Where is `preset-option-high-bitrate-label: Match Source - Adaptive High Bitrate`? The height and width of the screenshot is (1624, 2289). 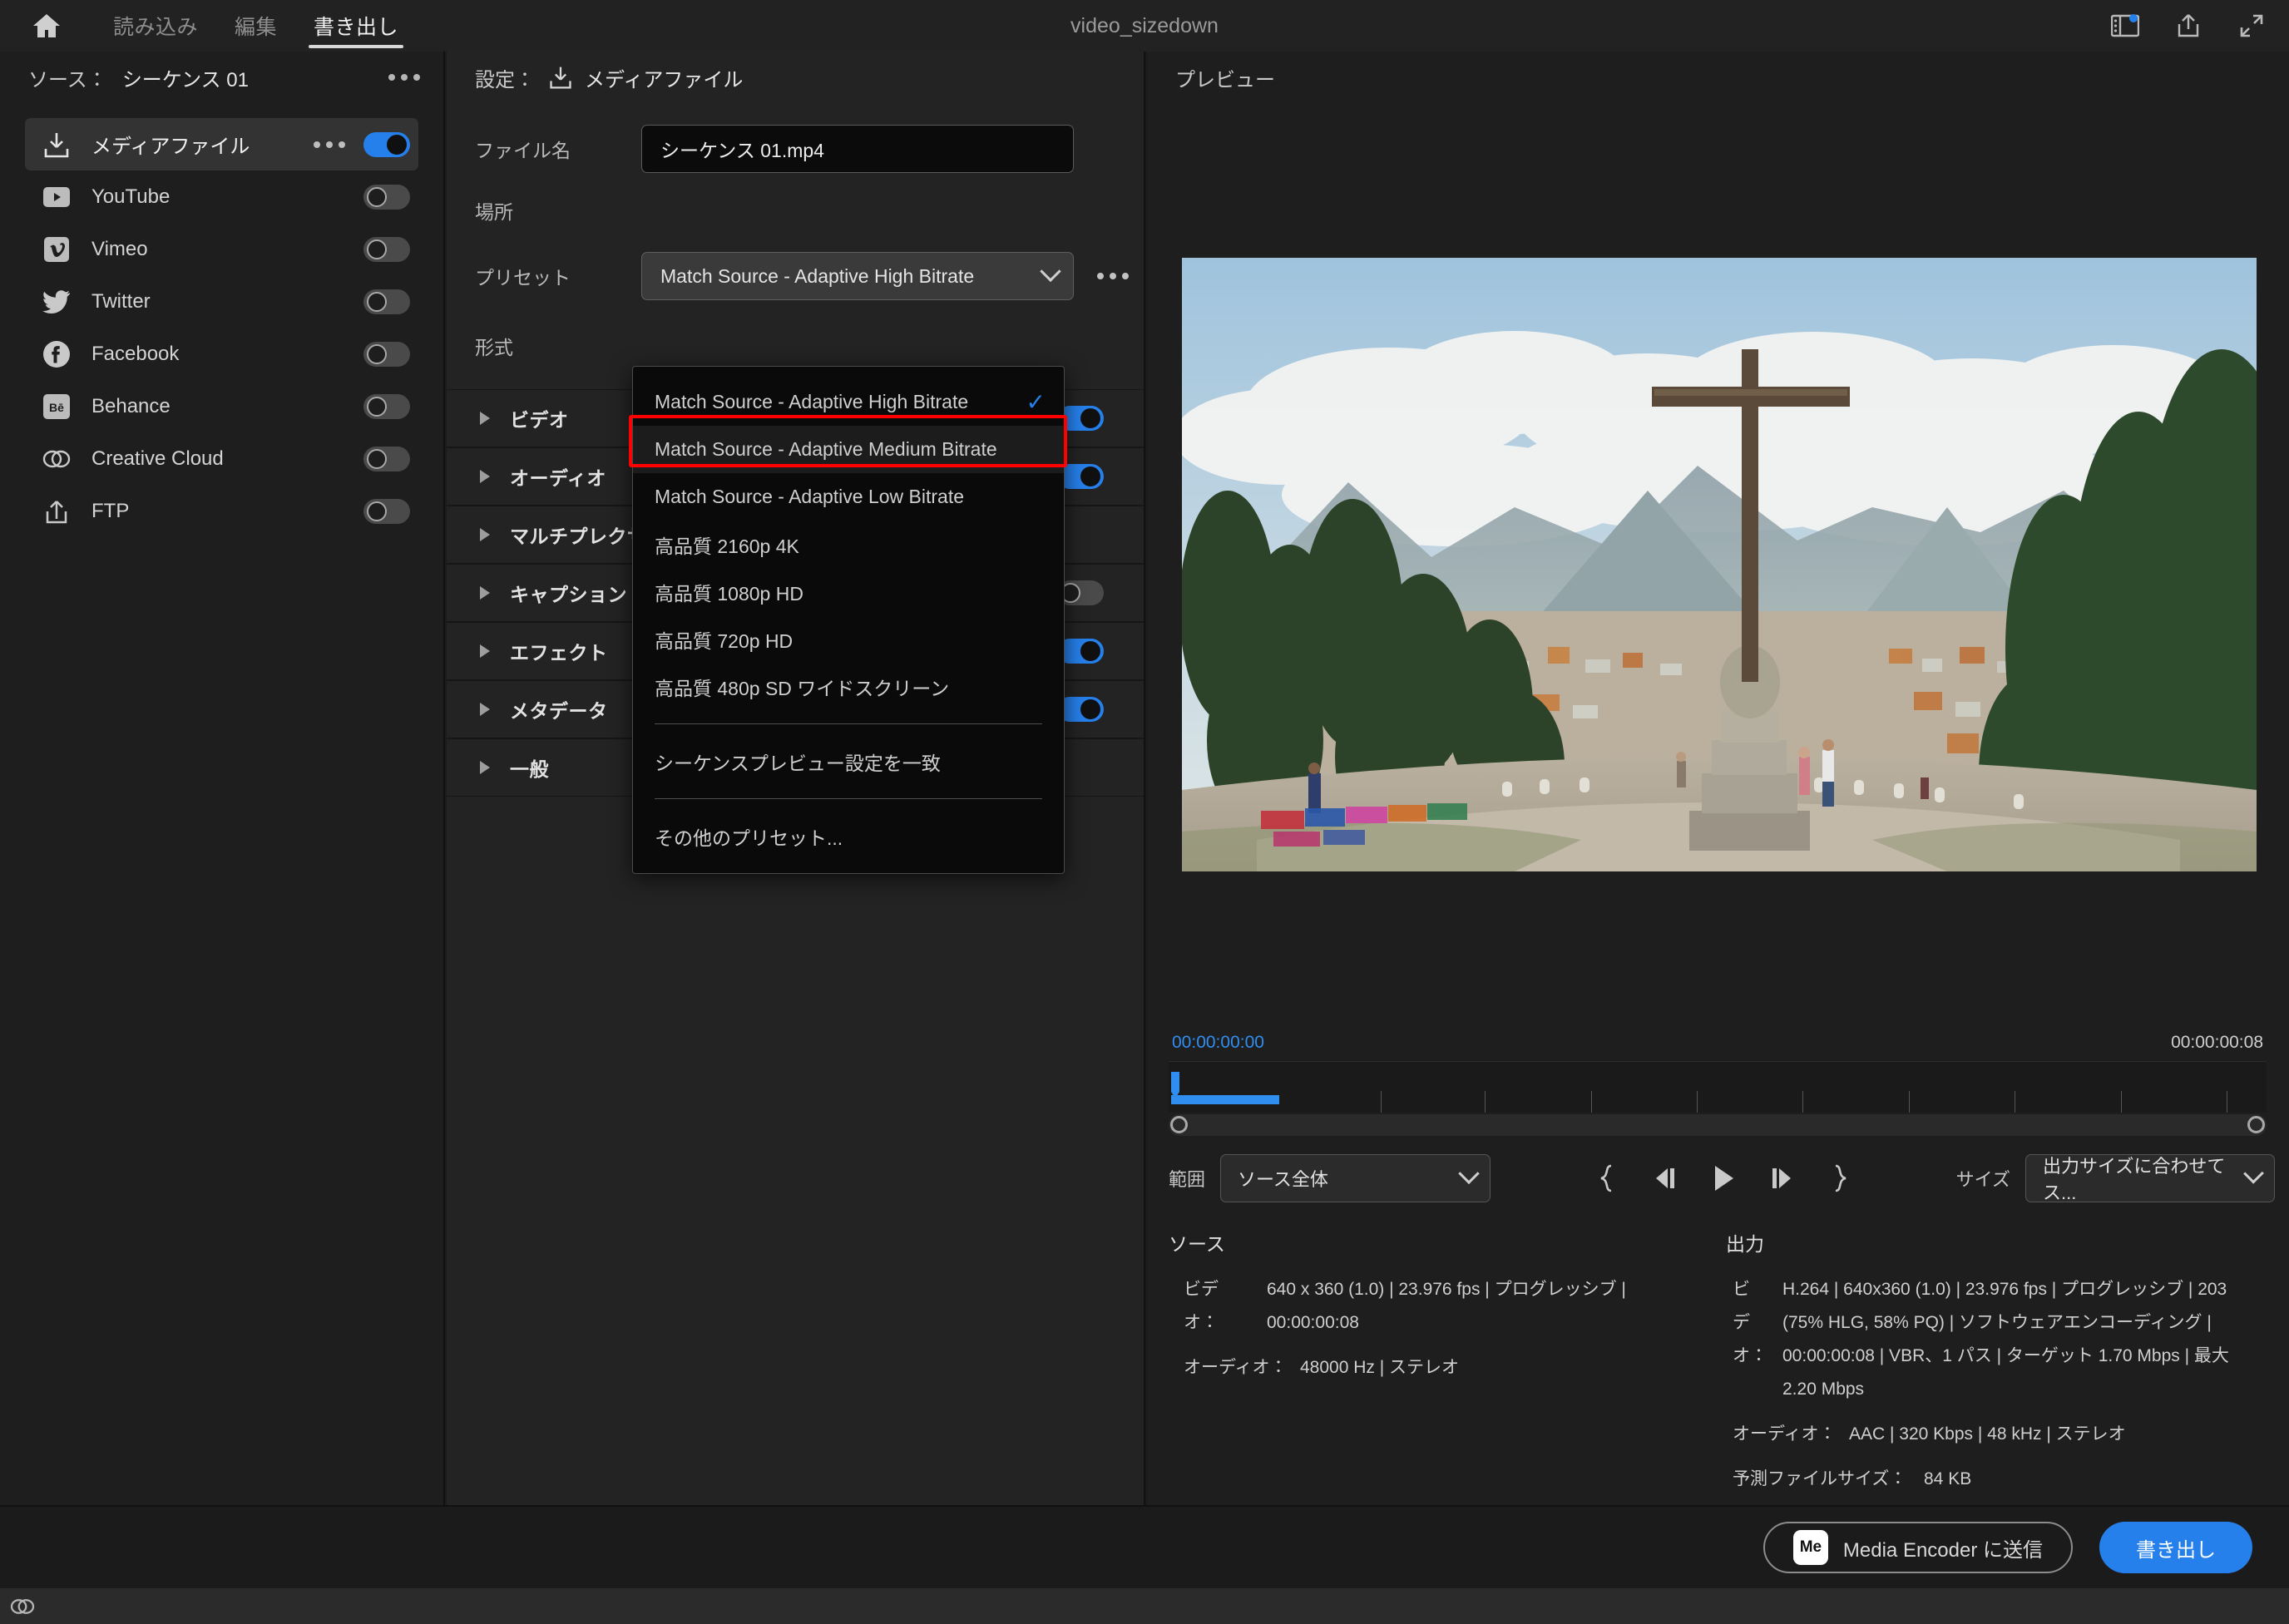
preset-option-high-bitrate-label: Match Source - Adaptive High Bitrate is located at coordinates (812, 402).